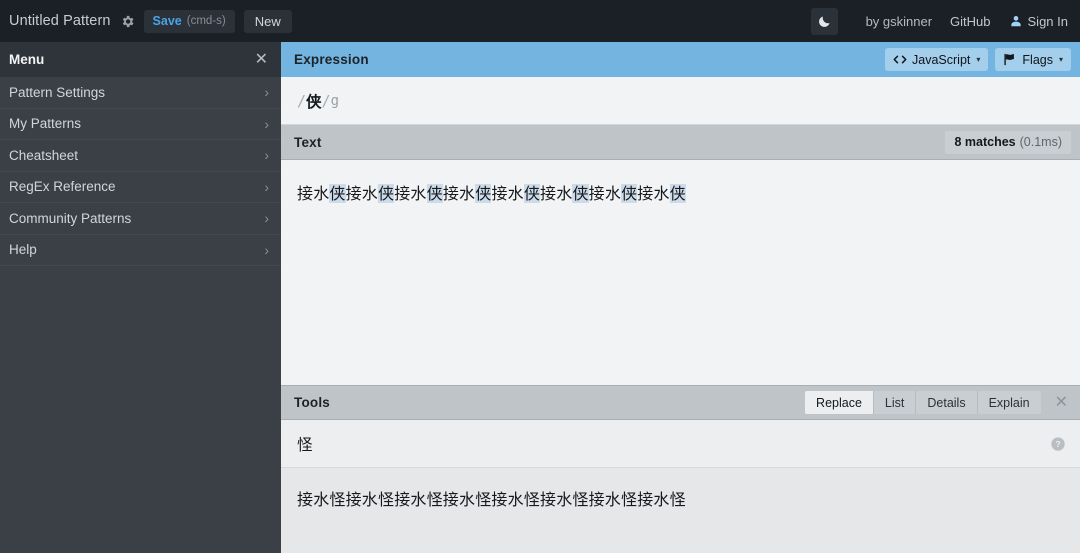 This screenshot has height=553, width=1080. I want to click on new-button: New, so click(267, 21).